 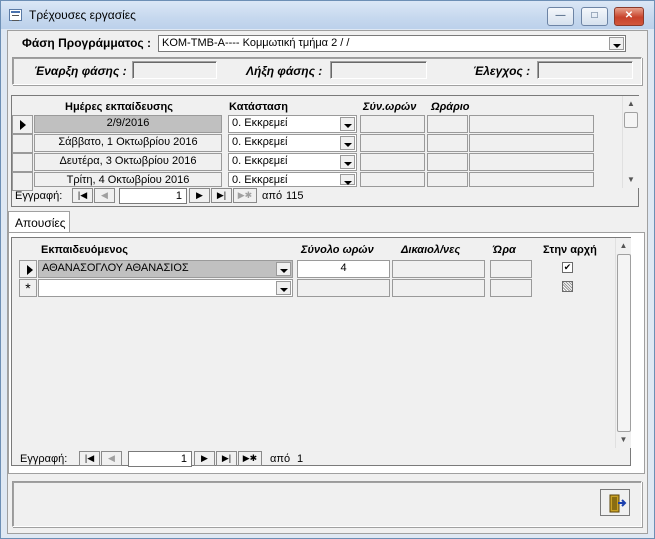 I want to click on absence-hour-new, so click(x=511, y=288).